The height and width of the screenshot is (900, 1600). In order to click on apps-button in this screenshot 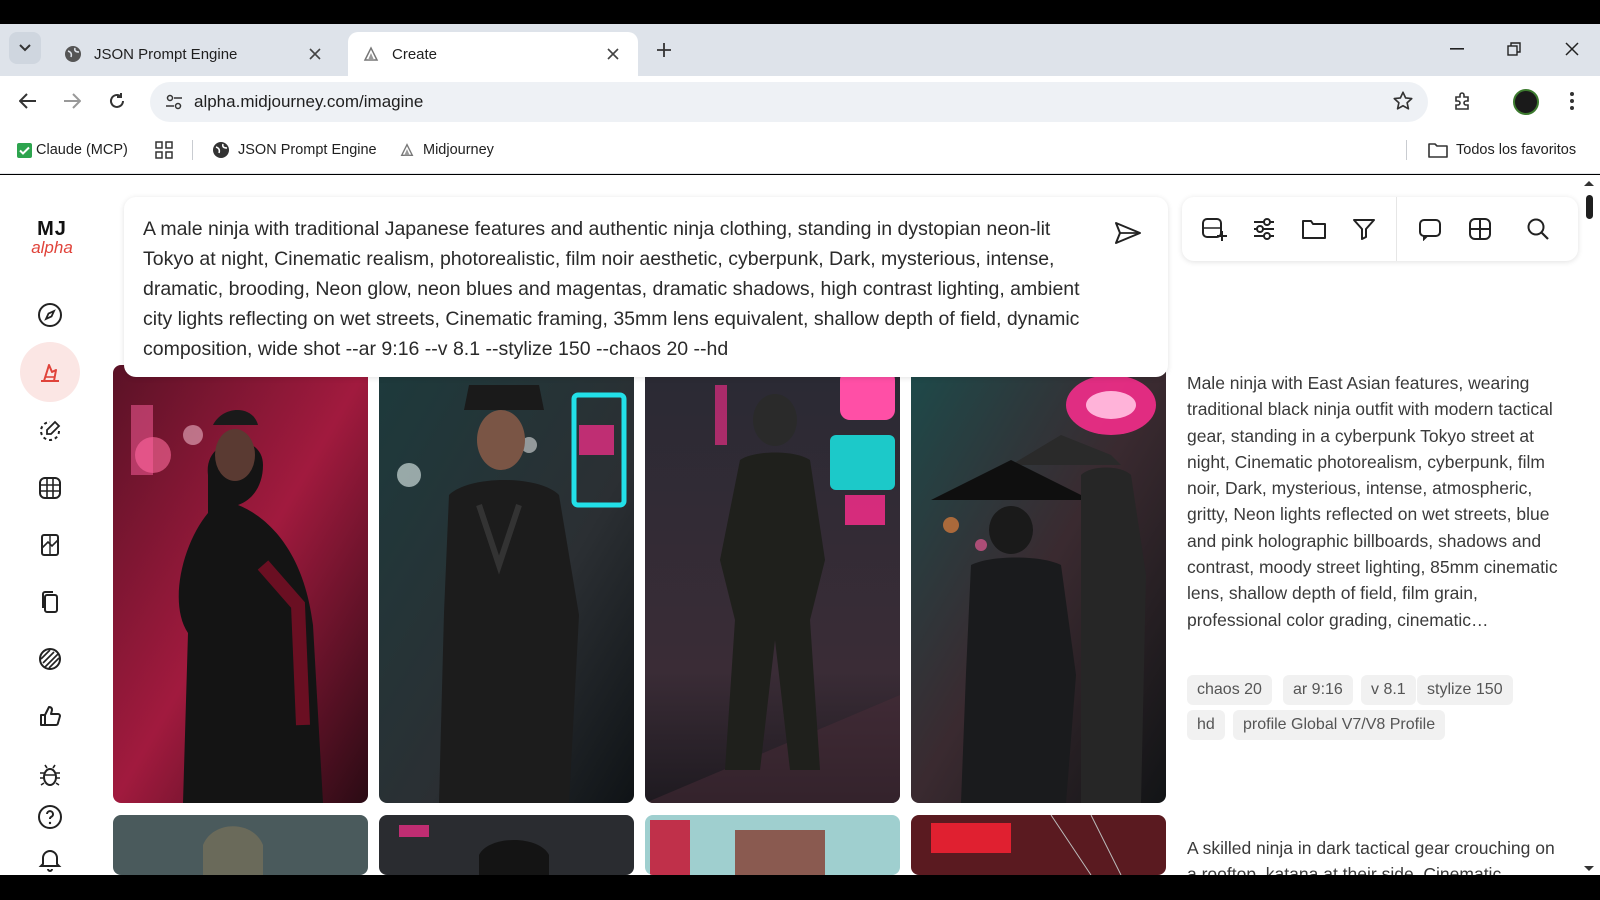, I will do `click(164, 150)`.